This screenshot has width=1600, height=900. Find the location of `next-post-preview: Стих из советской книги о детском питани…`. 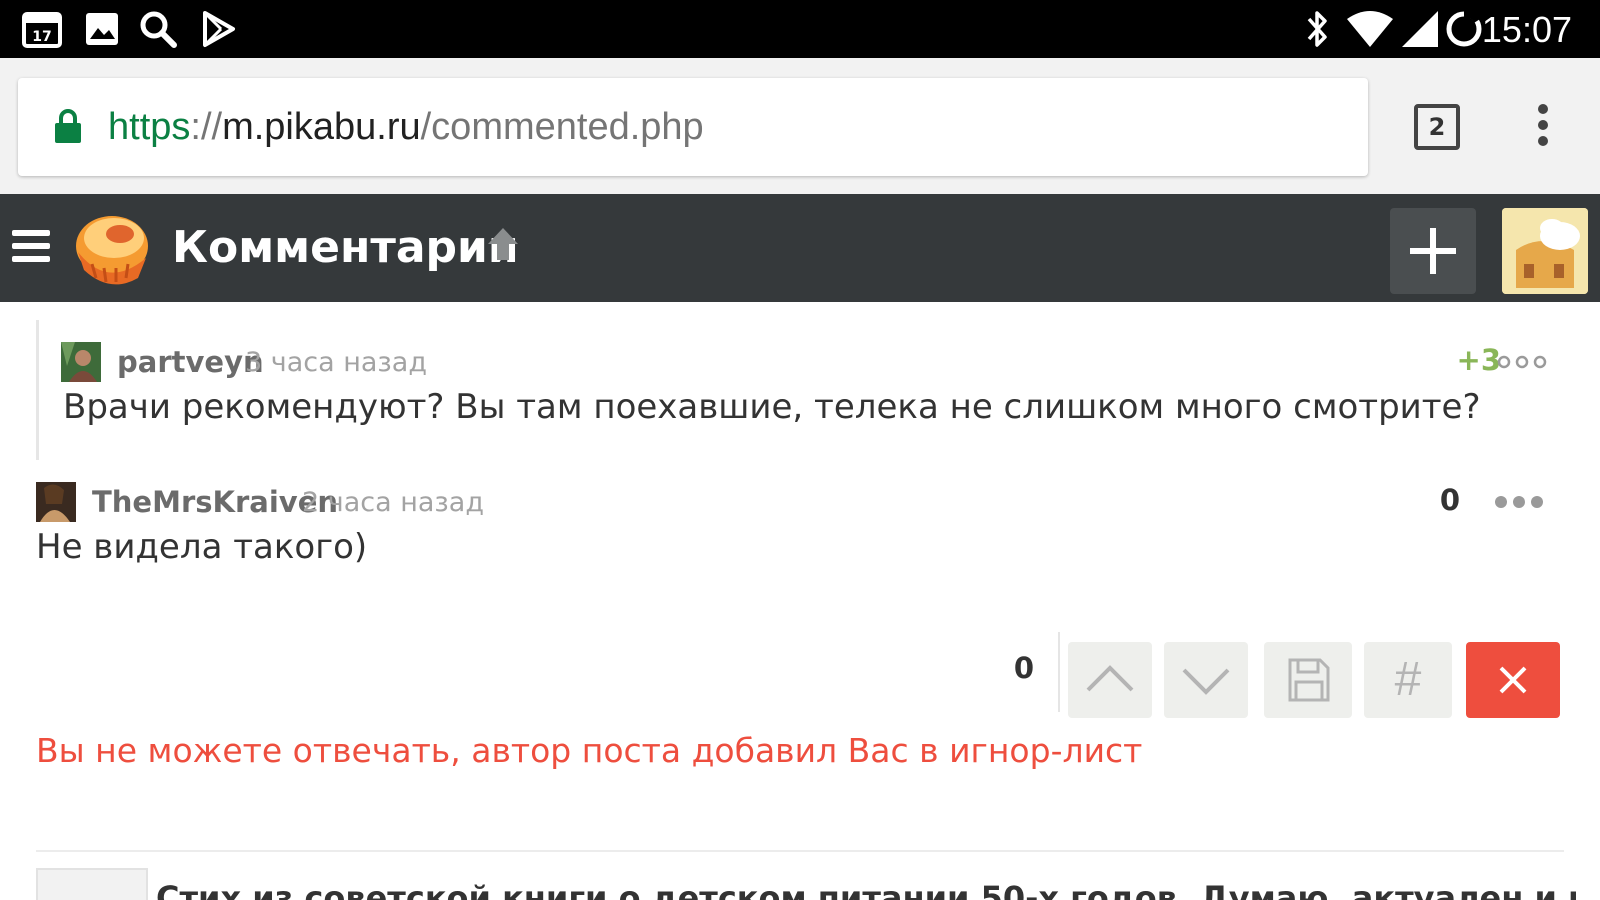

next-post-preview: Стих из советской книги о детском питани… is located at coordinates (806, 884).